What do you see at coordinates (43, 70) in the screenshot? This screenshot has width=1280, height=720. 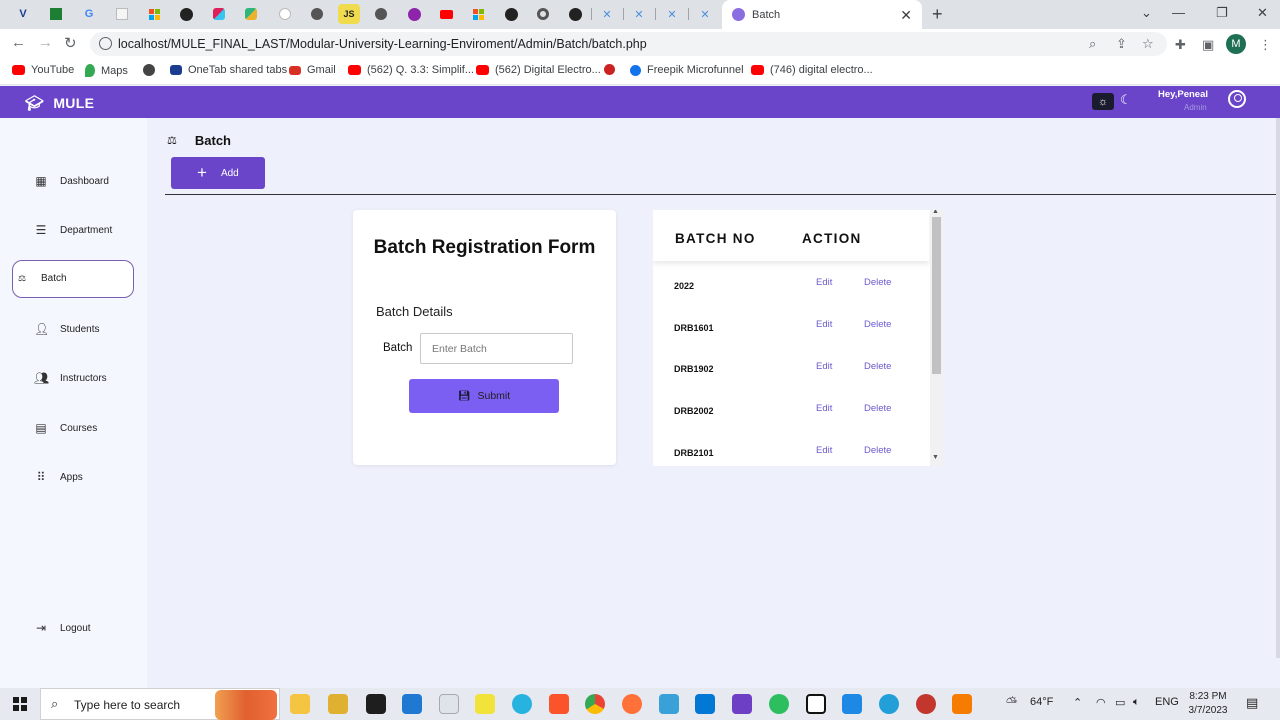 I see `bookmark-youtube: YouTube` at bounding box center [43, 70].